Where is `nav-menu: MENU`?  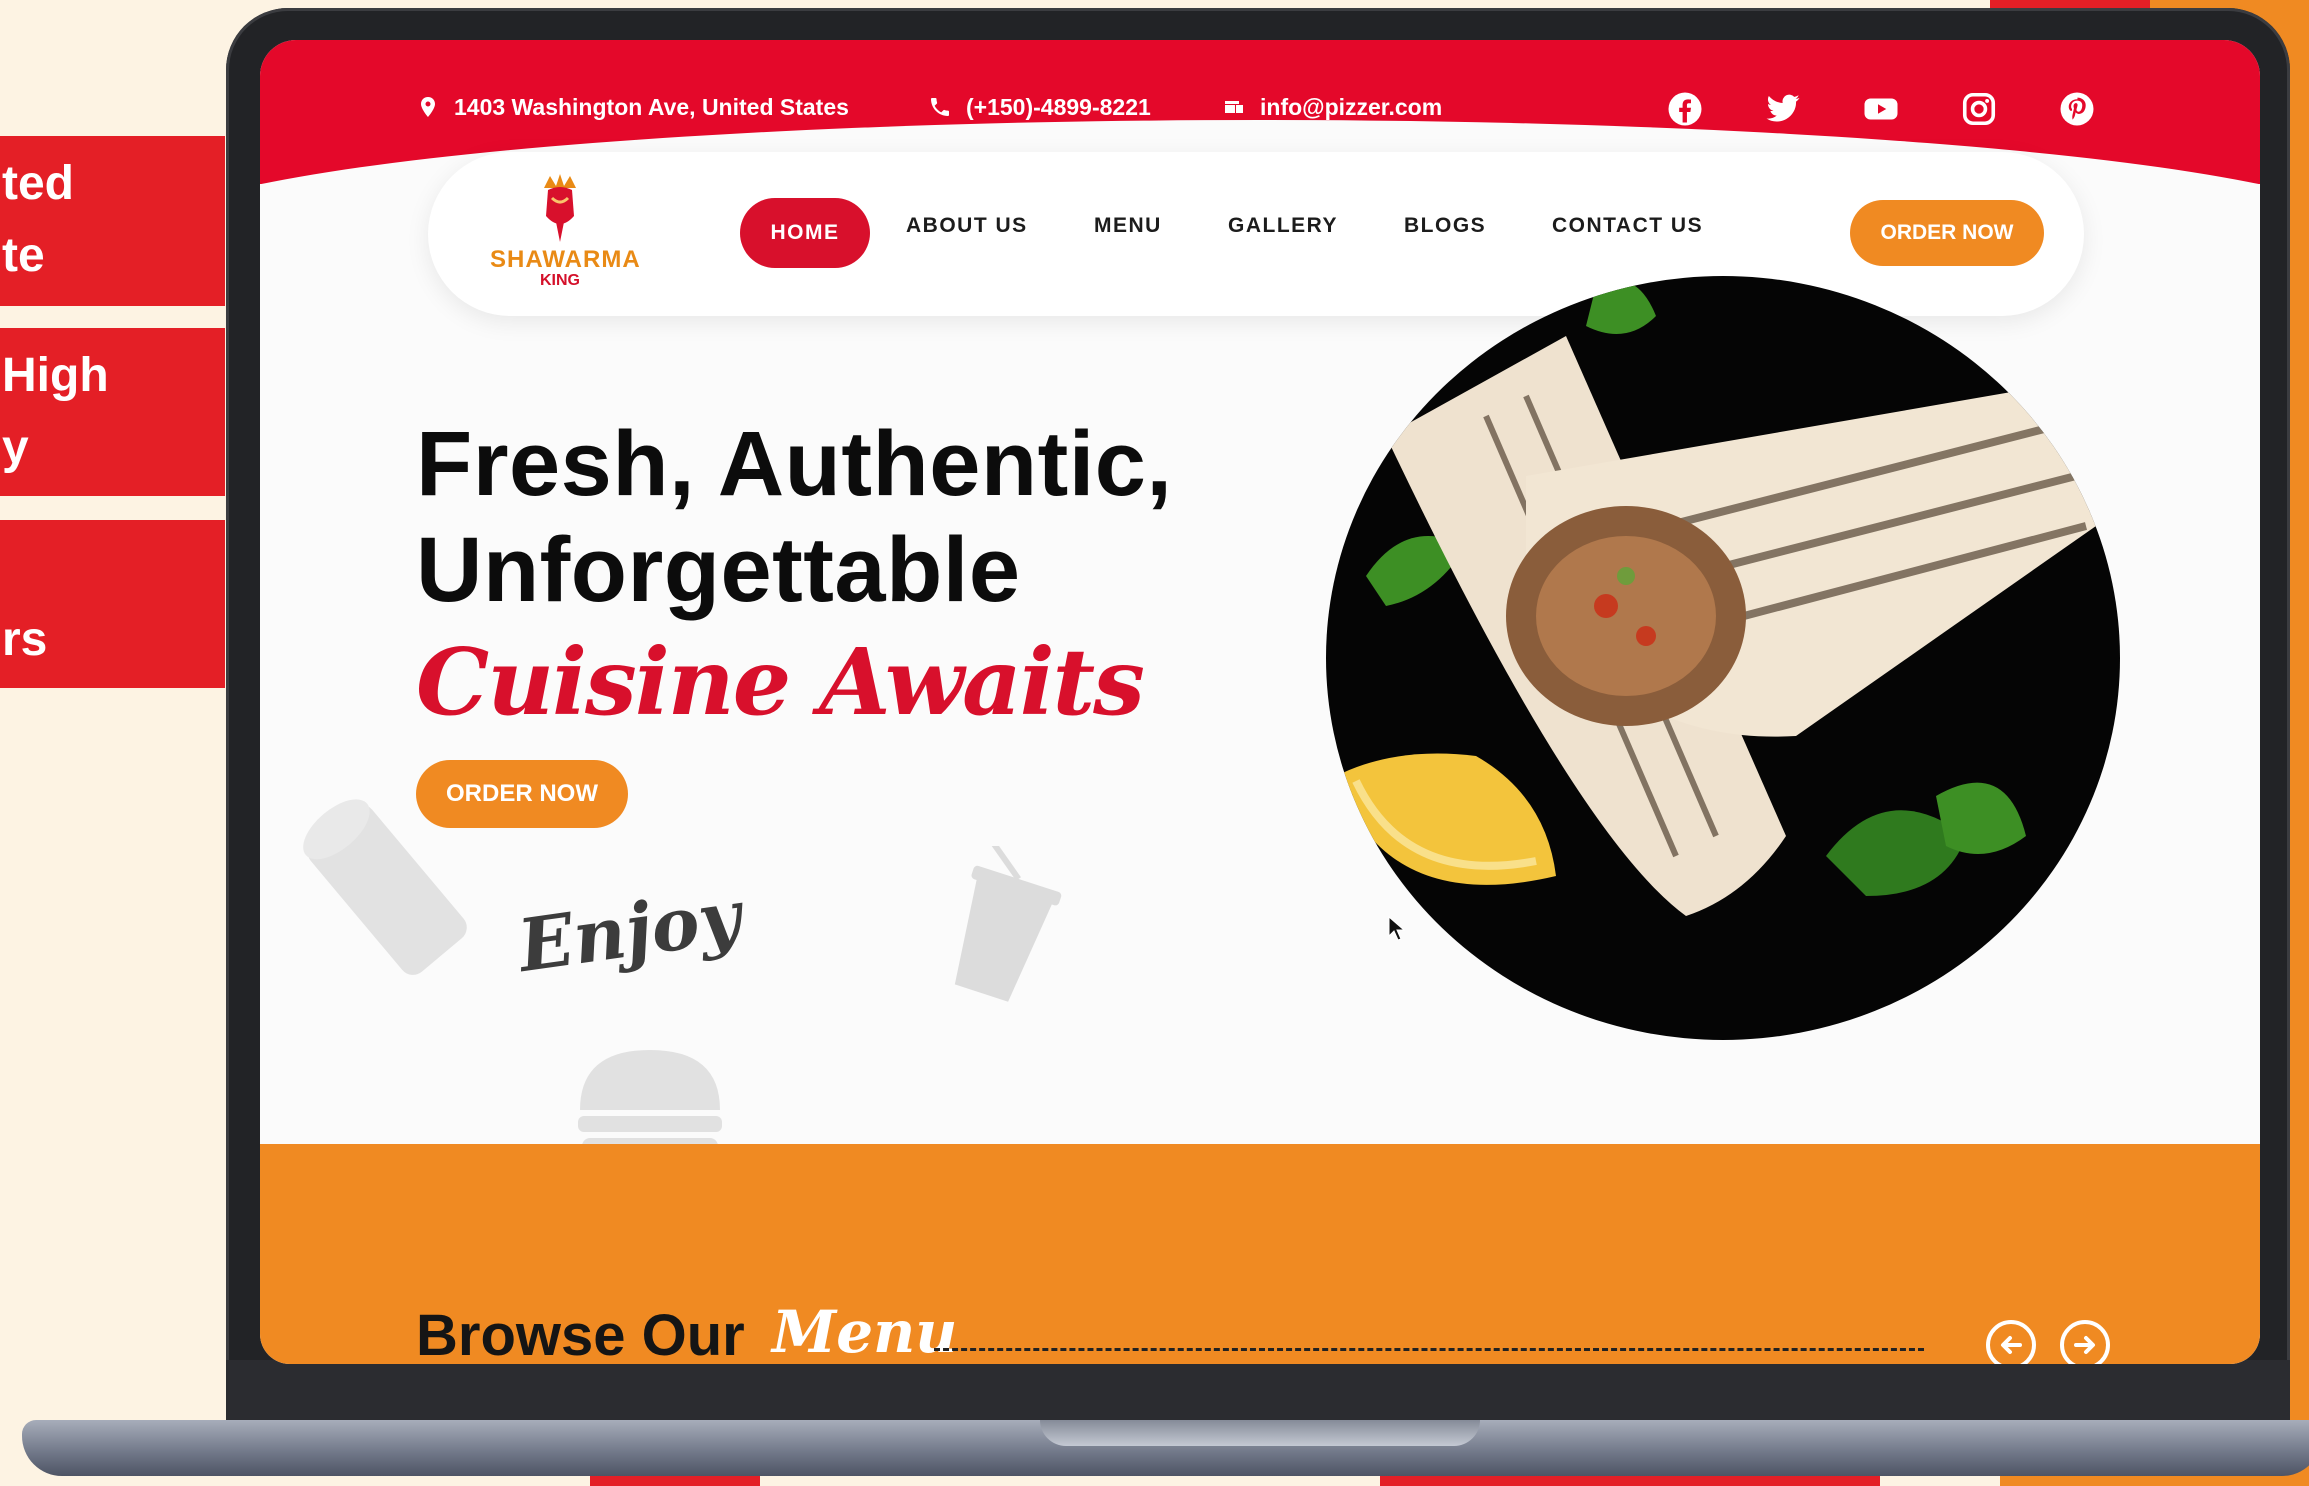 nav-menu: MENU is located at coordinates (1128, 226).